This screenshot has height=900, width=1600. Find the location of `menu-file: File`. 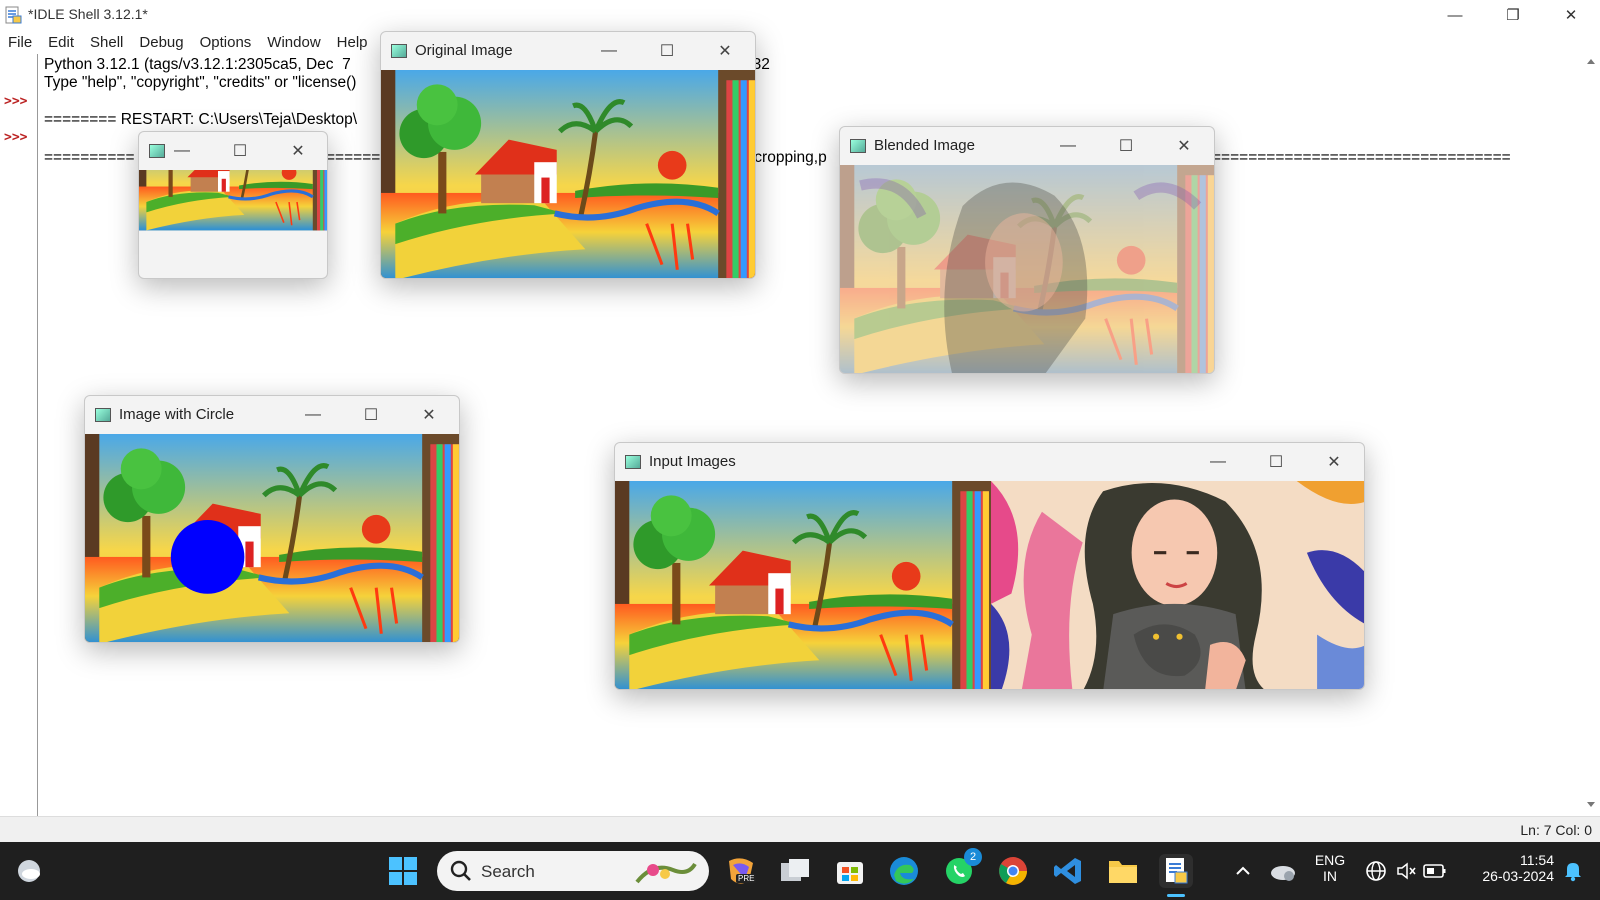

menu-file: File is located at coordinates (20, 42).